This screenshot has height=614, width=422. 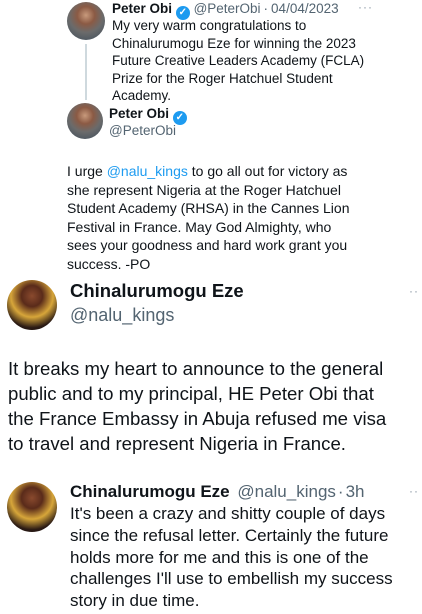 What do you see at coordinates (365, 7) in the screenshot?
I see `more-options-icon: ···` at bounding box center [365, 7].